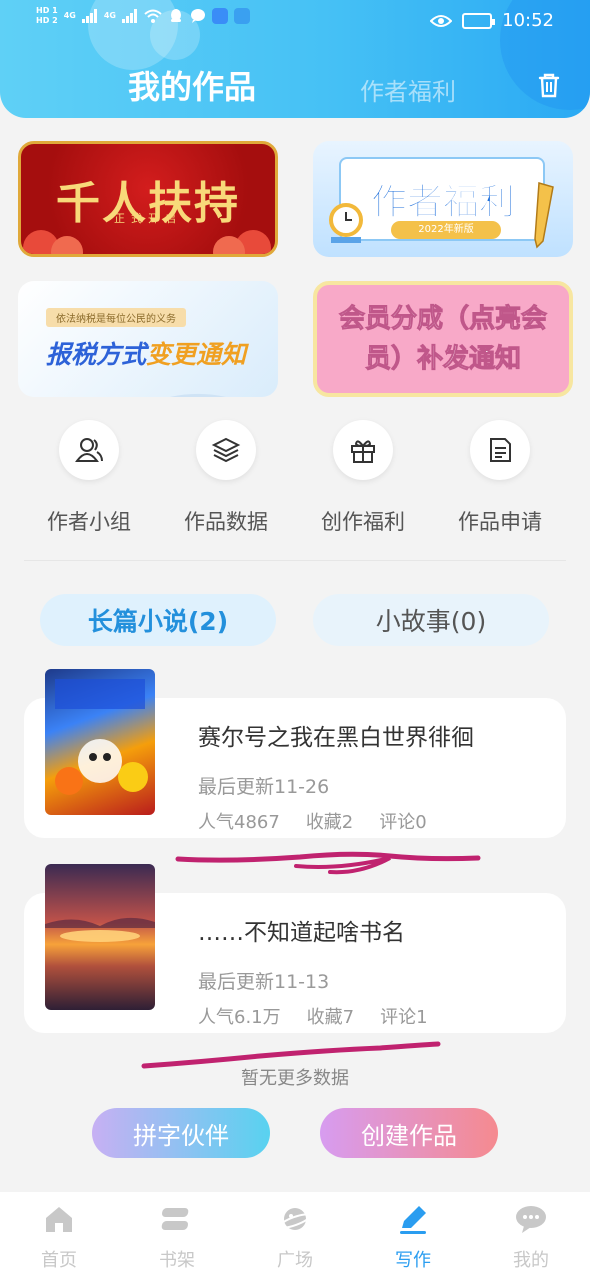 The image size is (590, 1280). I want to click on nav-write: 写作, so click(413, 1237).